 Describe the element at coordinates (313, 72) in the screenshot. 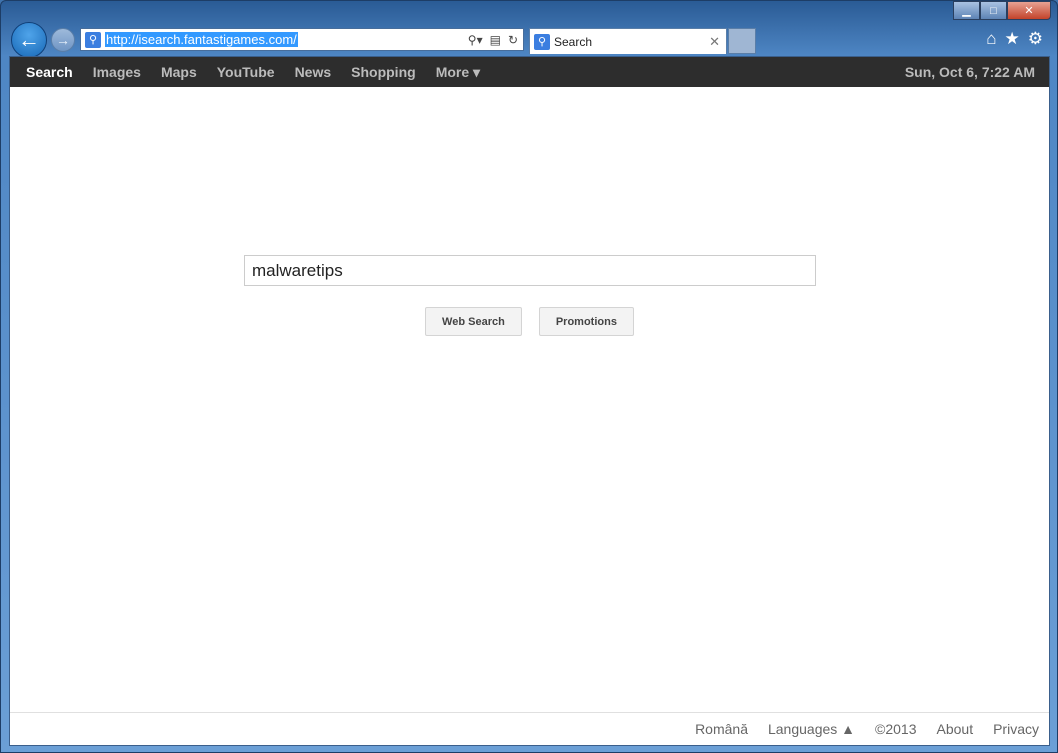

I see `nav-news: News` at that location.